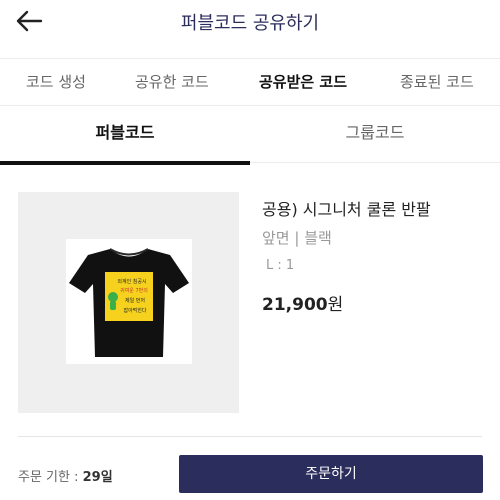 Image resolution: width=500 pixels, height=500 pixels. Describe the element at coordinates (375, 135) in the screenshot. I see `tab-group-code: 그룹코드` at that location.